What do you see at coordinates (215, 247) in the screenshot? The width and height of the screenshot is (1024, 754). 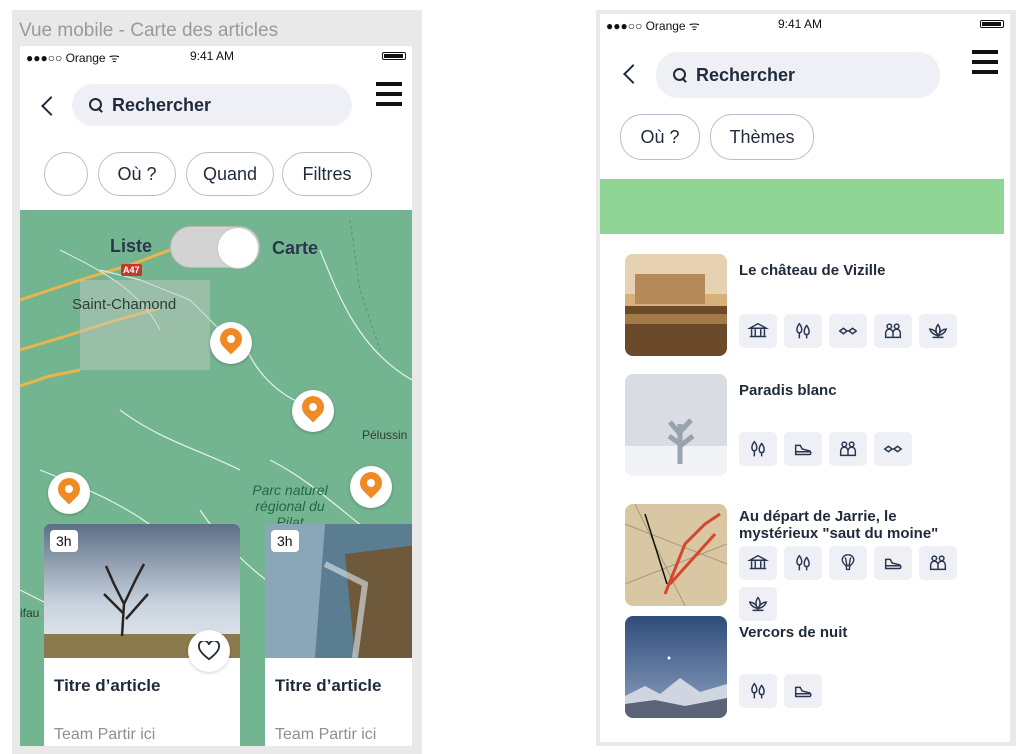 I see `list-map-toggle` at bounding box center [215, 247].